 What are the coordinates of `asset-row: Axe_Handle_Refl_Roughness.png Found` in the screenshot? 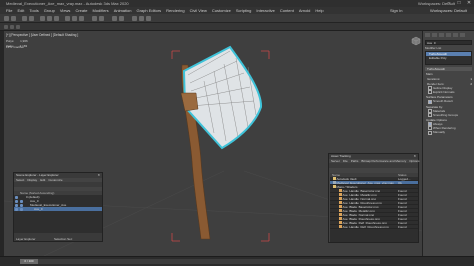 It's located at (374, 227).